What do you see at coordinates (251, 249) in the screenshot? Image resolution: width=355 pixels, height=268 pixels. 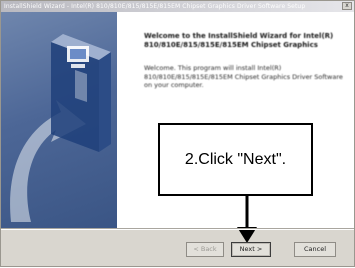 I see `next-button: Next >` at bounding box center [251, 249].